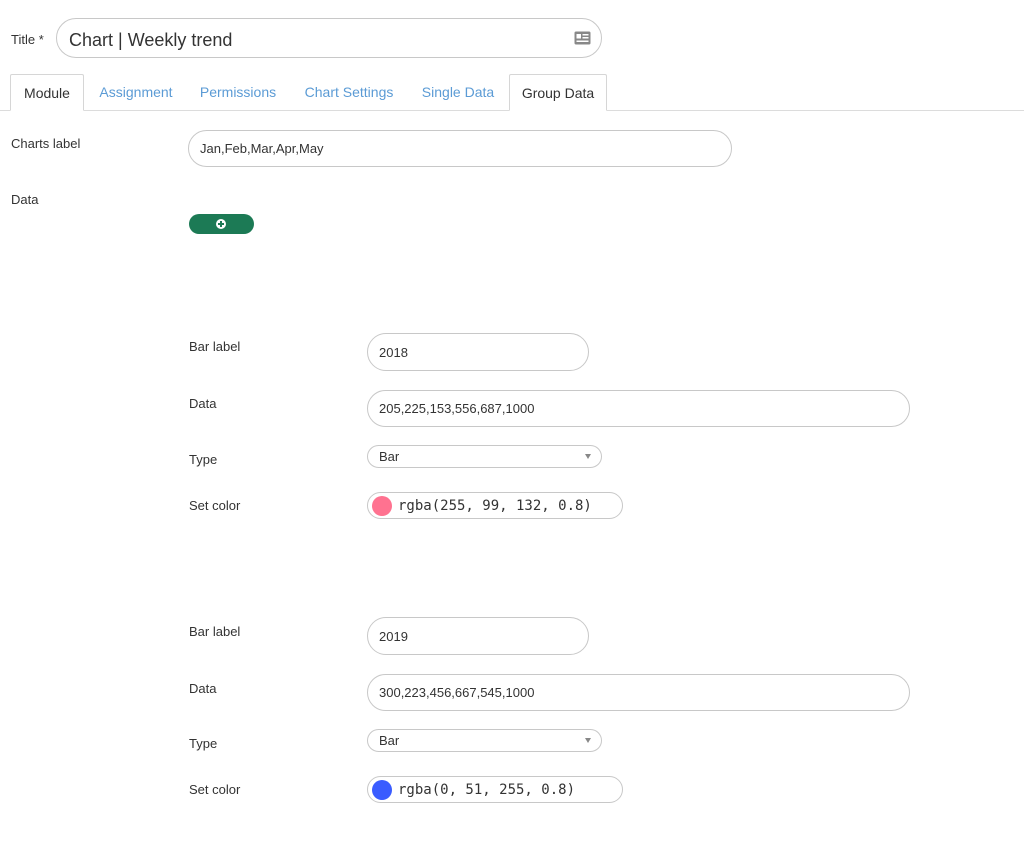 This screenshot has height=861, width=1024. Describe the element at coordinates (215, 789) in the screenshot. I see `dataset-2-color-label: Set color` at that location.